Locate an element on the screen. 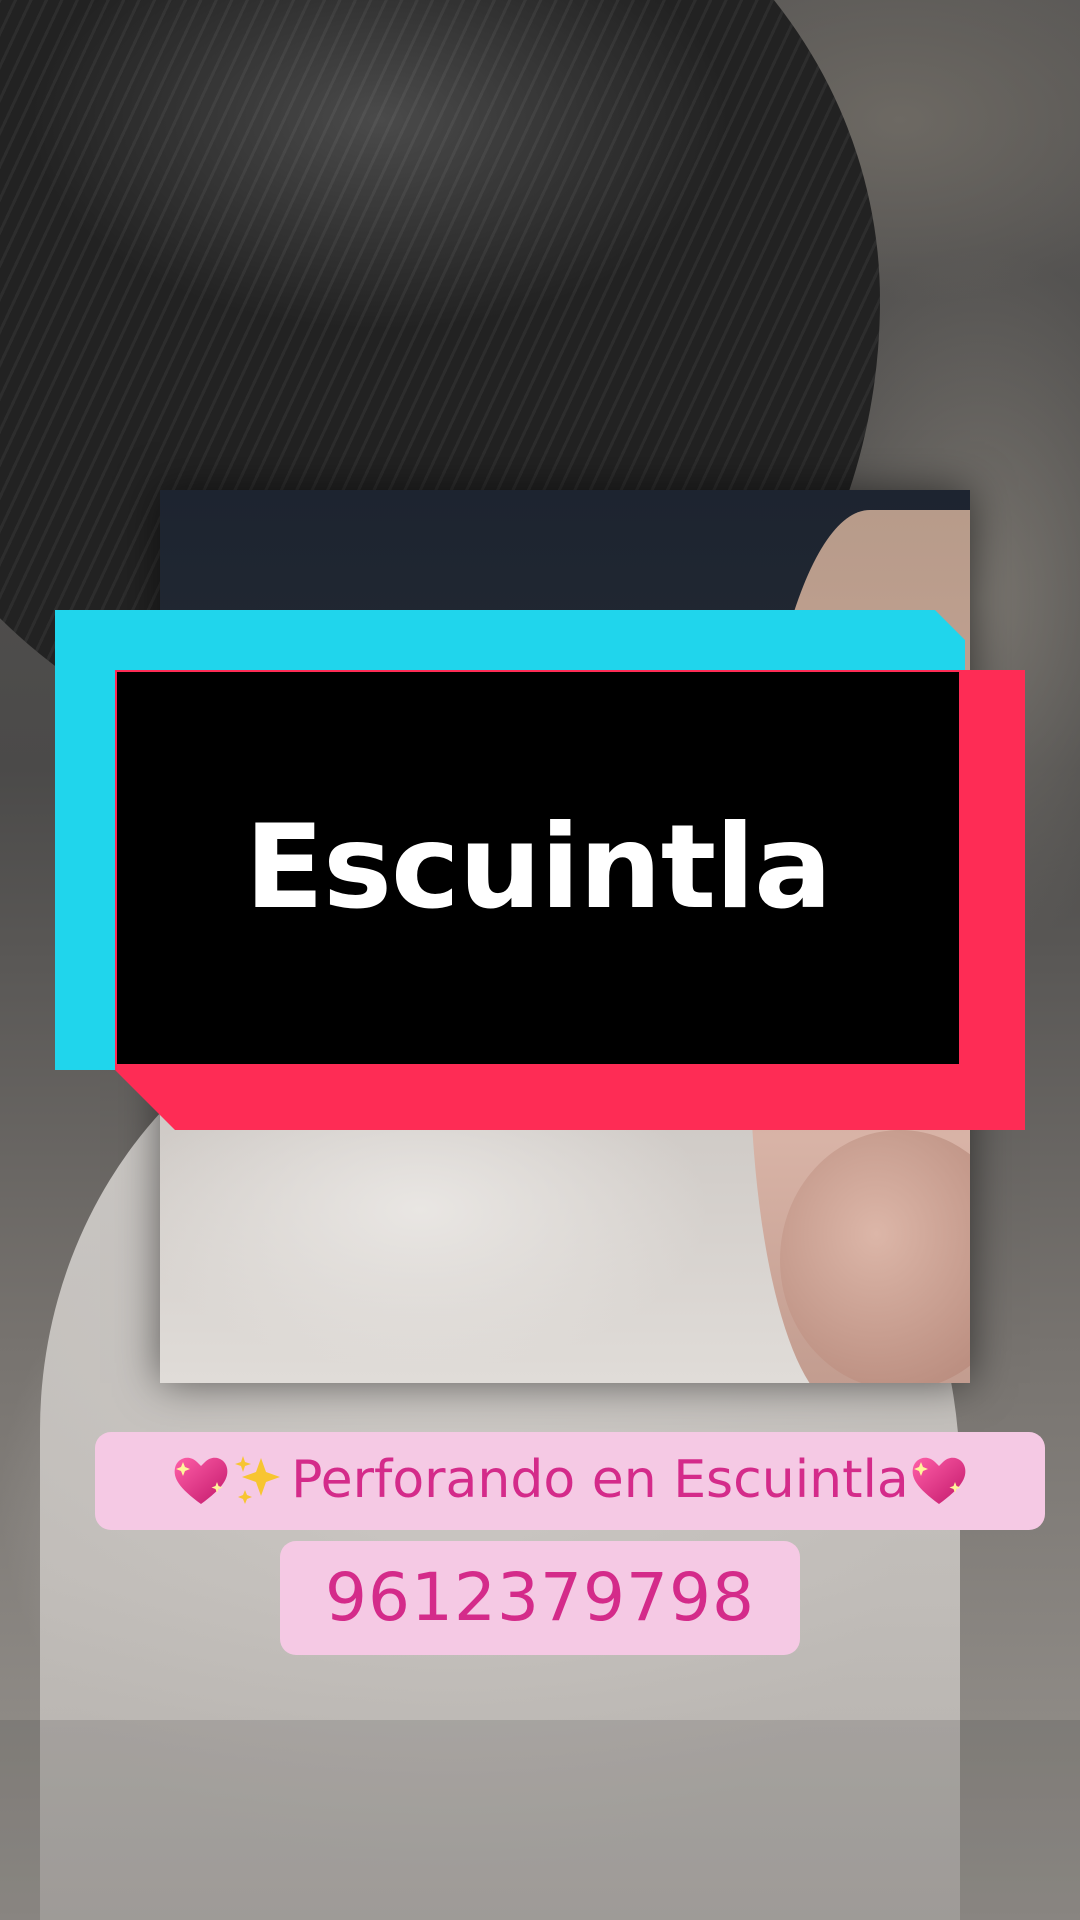 The width and height of the screenshot is (1080, 1920). title-text: Escuintla is located at coordinates (538, 867).